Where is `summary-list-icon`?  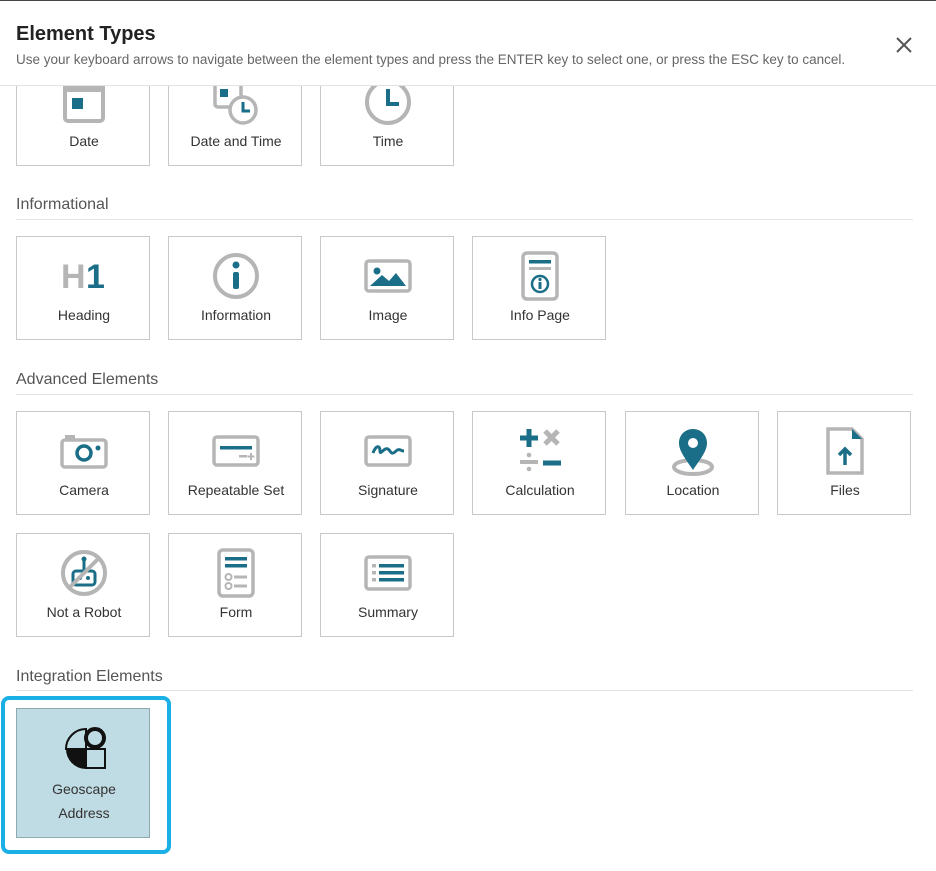 summary-list-icon is located at coordinates (388, 573).